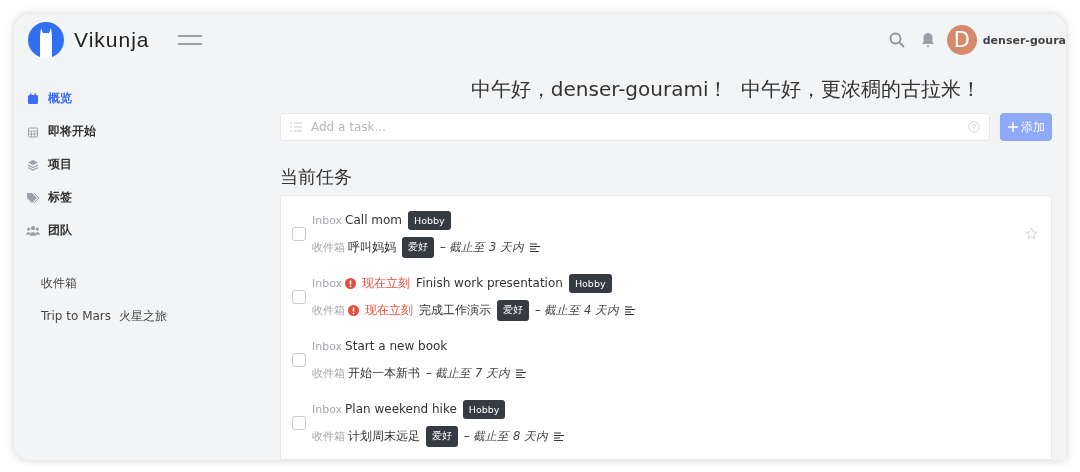  Describe the element at coordinates (384, 373) in the screenshot. I see `task-title: 开始一本新书` at that location.